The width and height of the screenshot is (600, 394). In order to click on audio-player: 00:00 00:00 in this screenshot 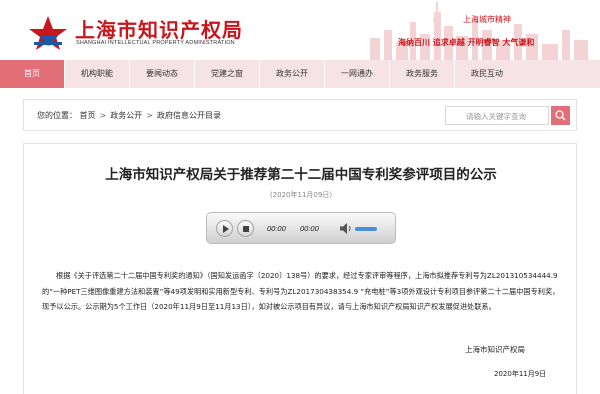, I will do `click(301, 228)`.